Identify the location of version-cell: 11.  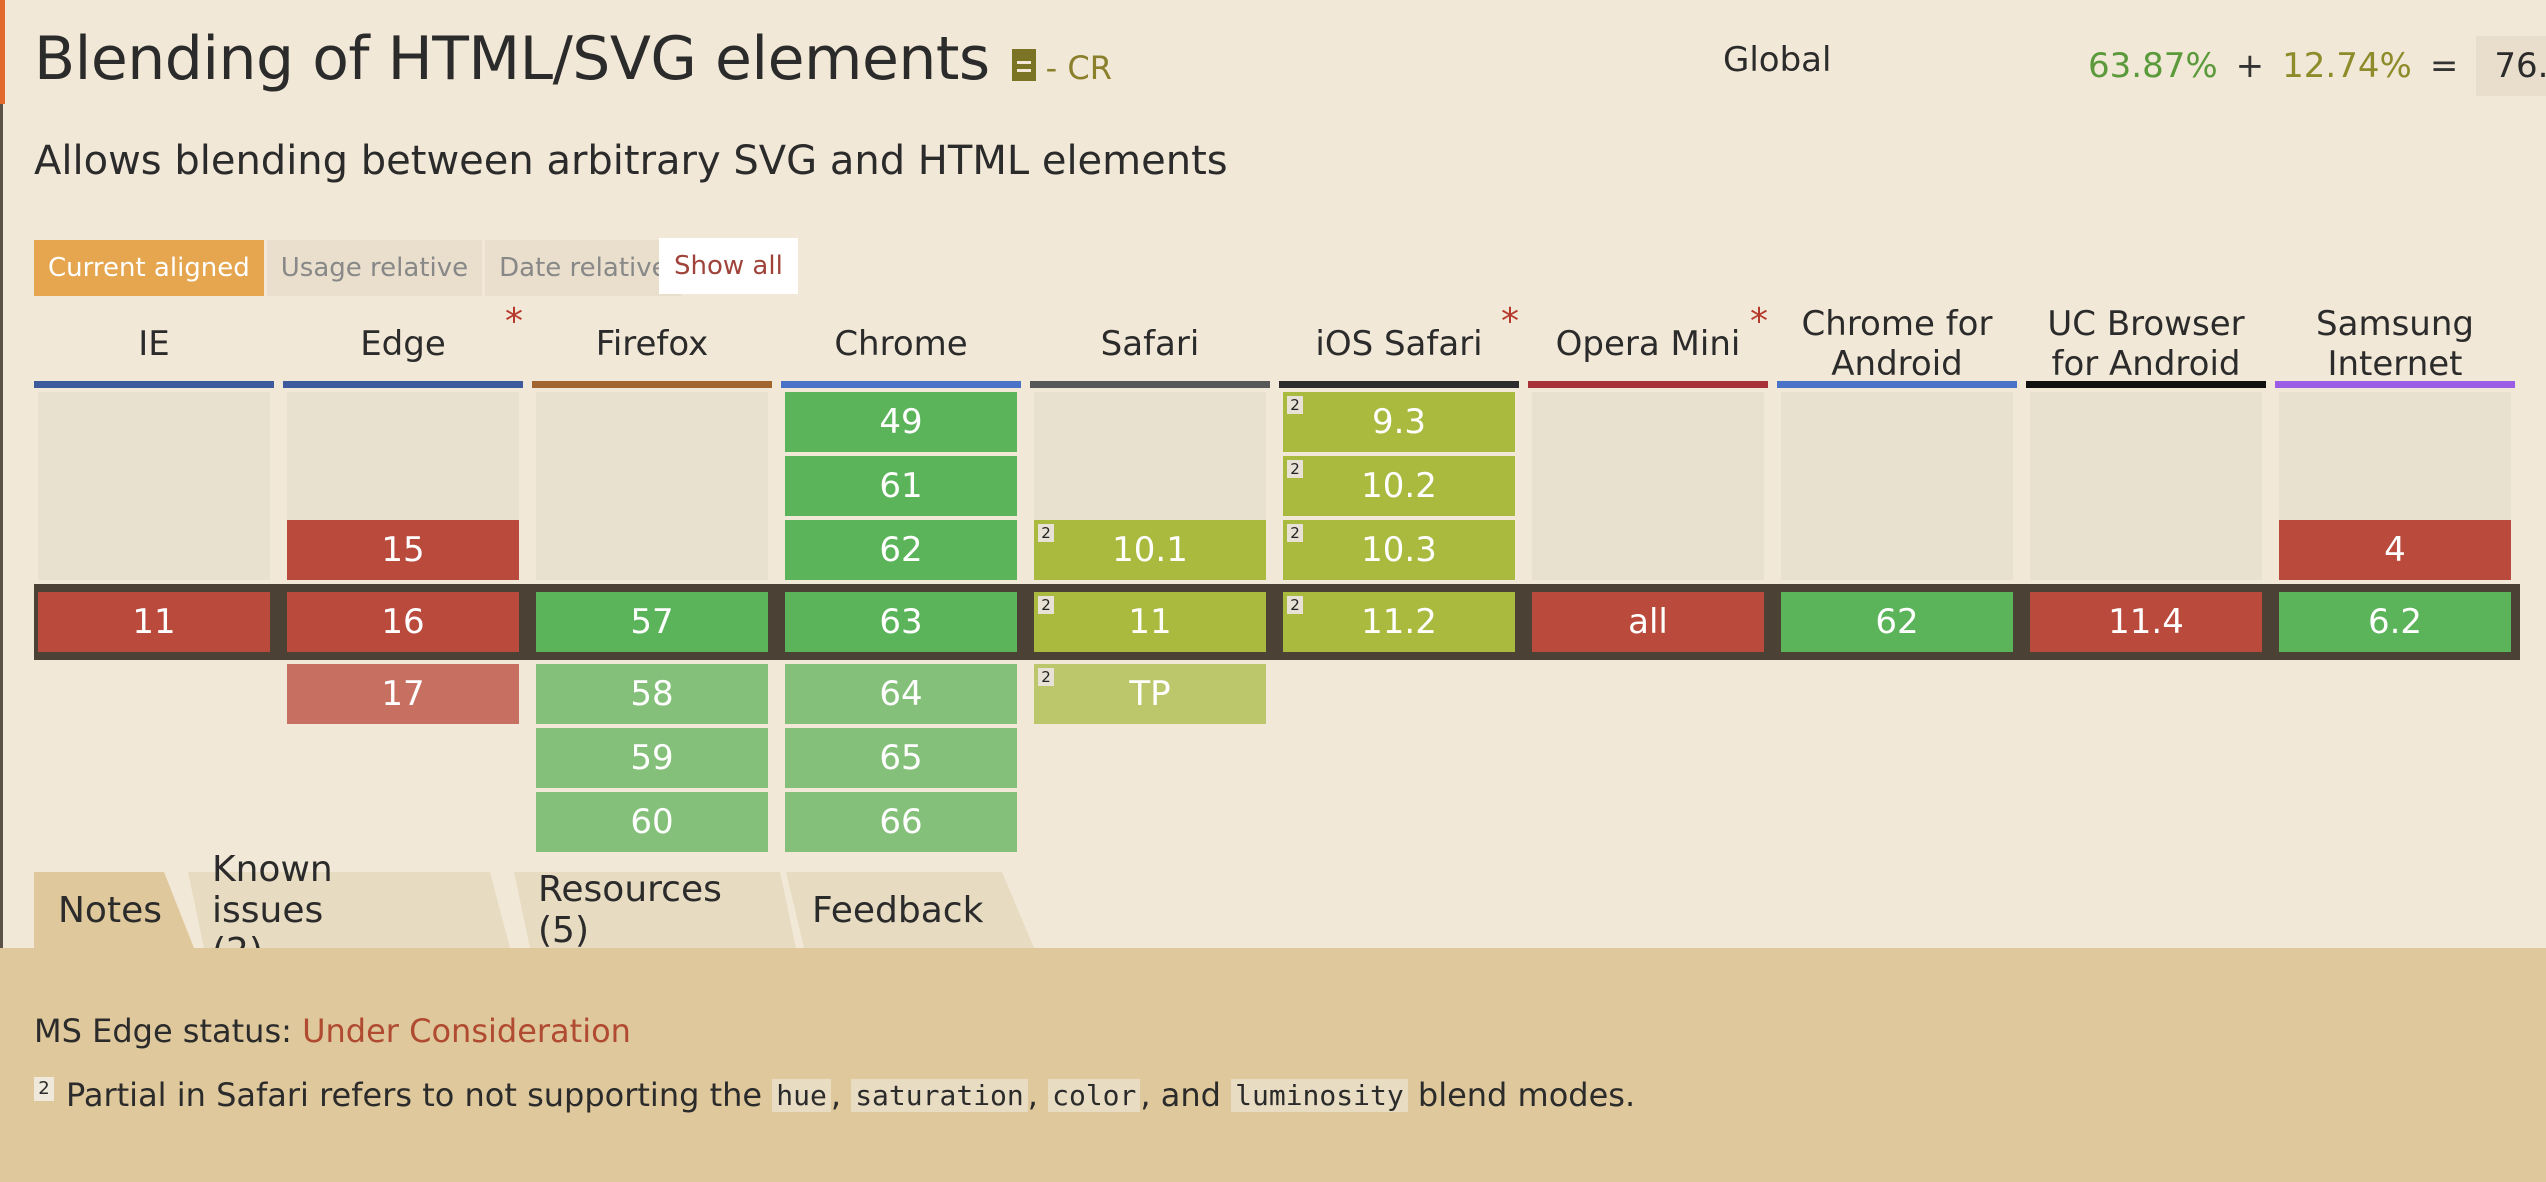
(154, 622).